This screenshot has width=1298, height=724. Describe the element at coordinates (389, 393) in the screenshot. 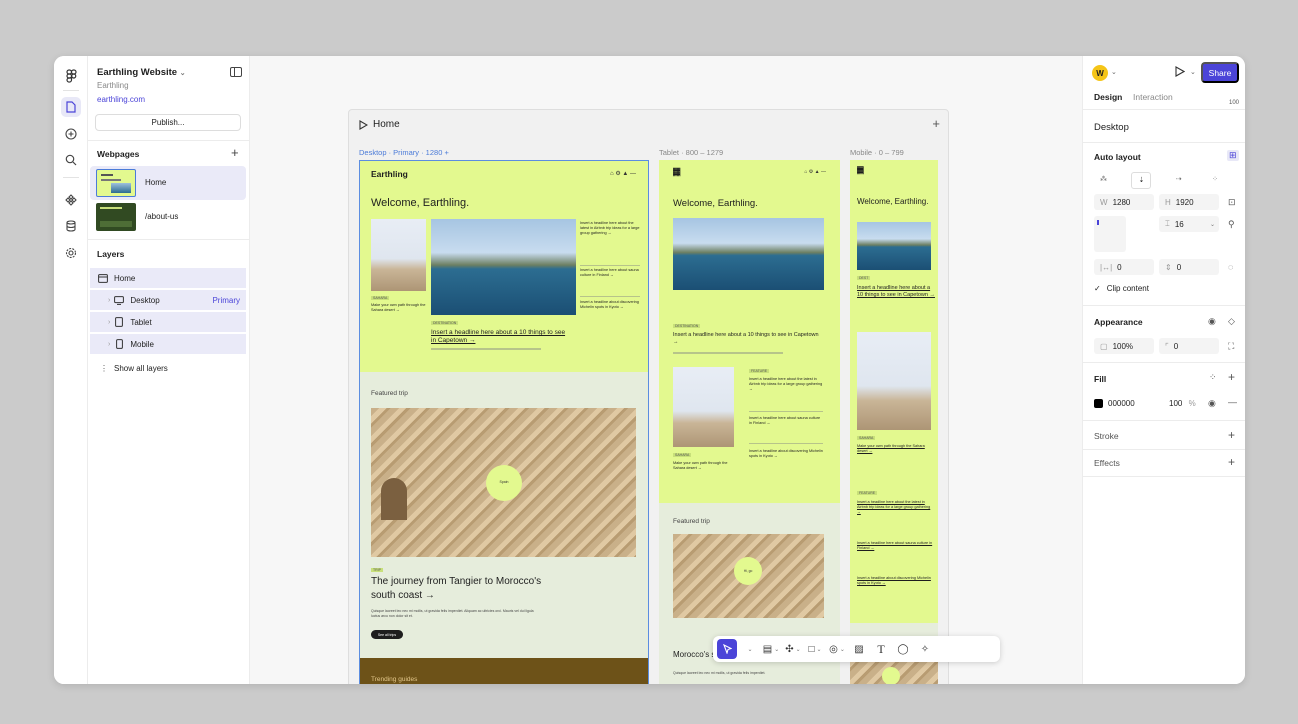

I see `featured-label: Featured trip` at that location.